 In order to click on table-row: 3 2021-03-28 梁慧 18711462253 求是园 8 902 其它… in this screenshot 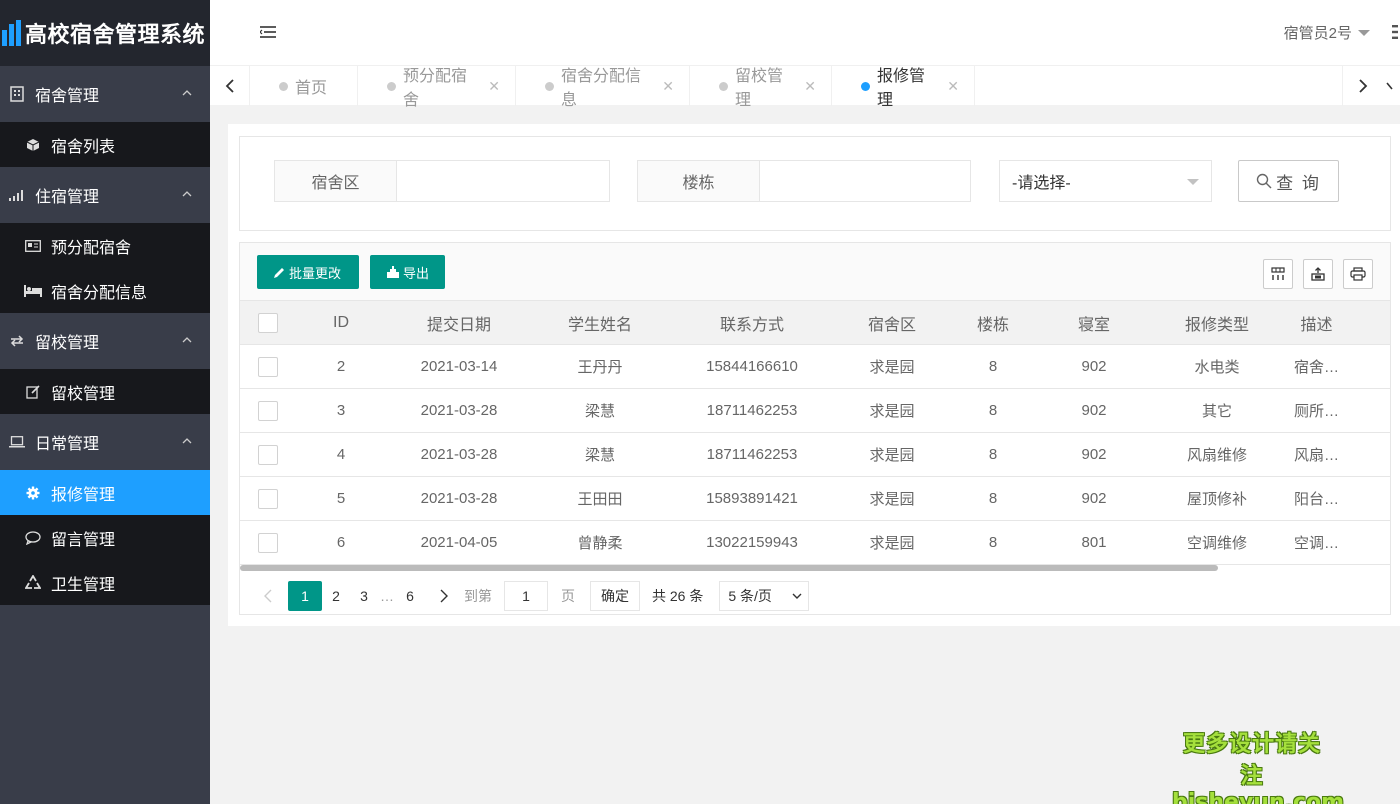, I will do `click(815, 411)`.